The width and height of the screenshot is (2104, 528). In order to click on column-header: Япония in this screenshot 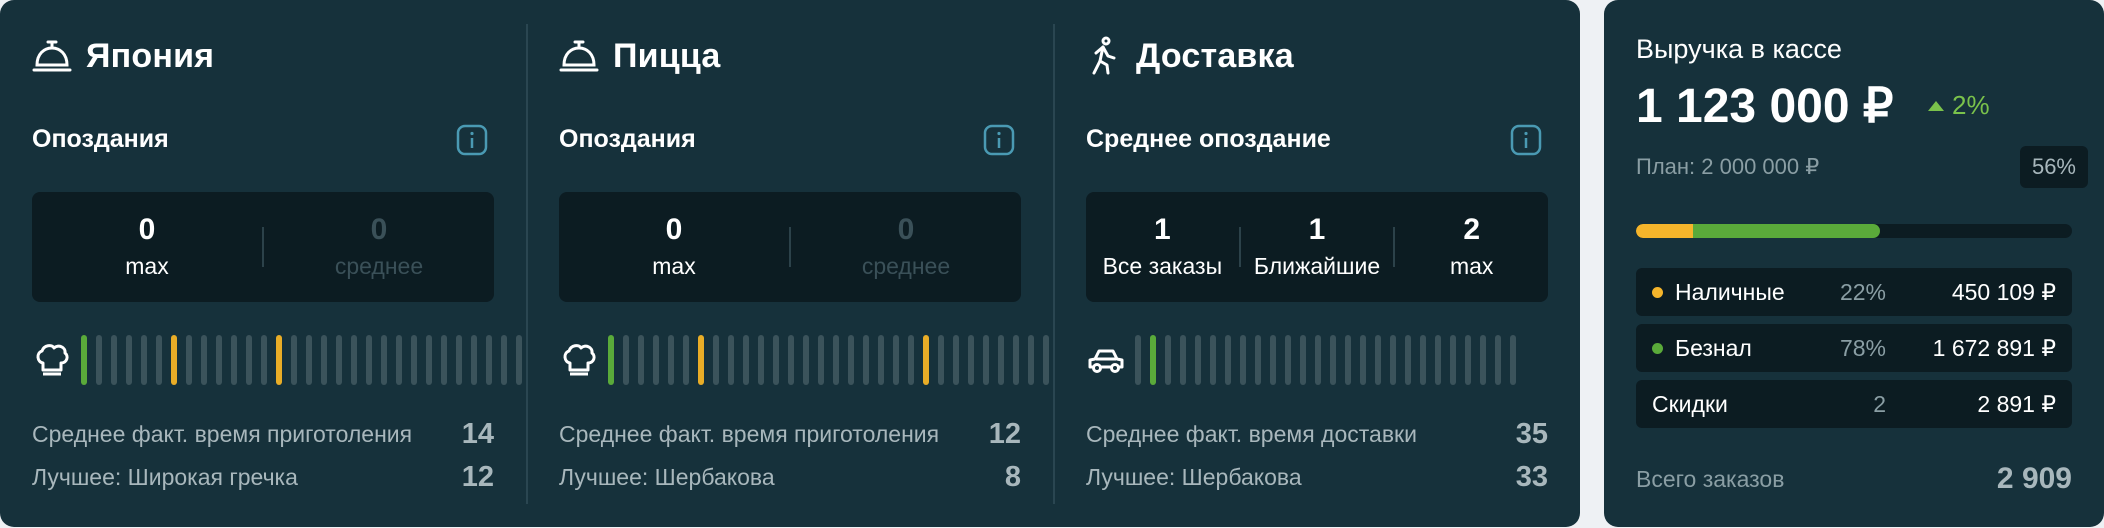, I will do `click(123, 56)`.